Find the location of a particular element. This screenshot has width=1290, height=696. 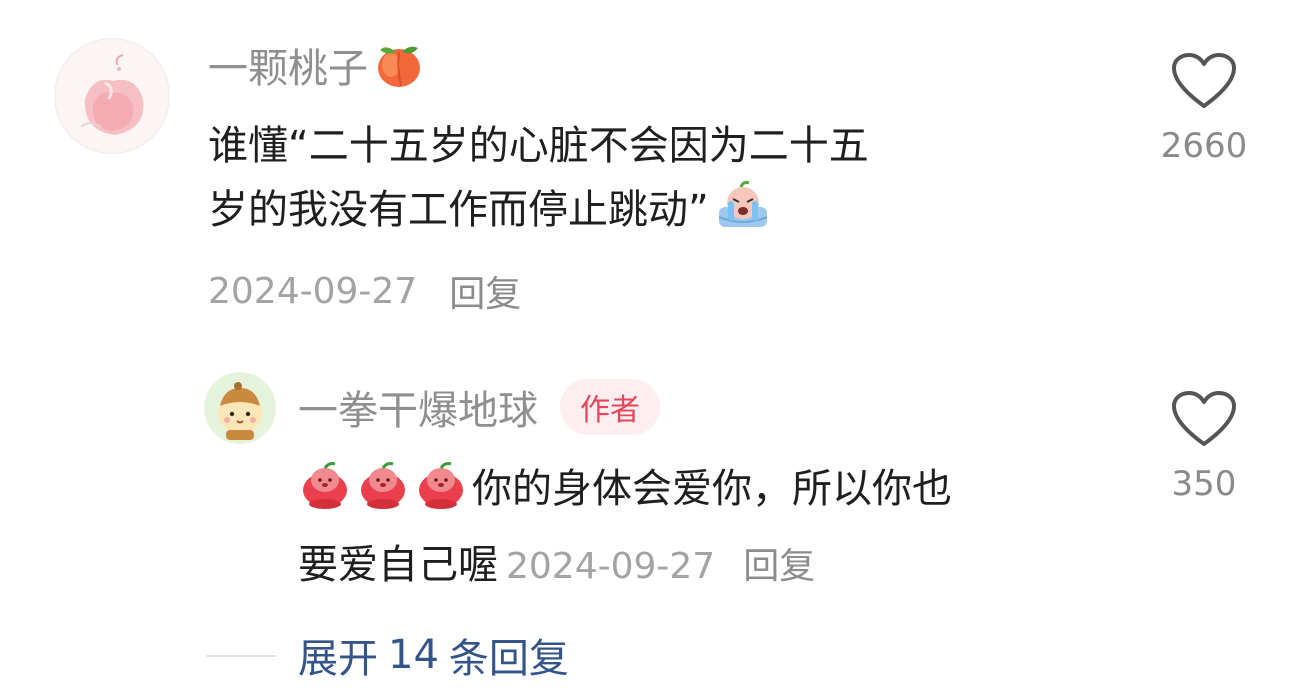

expand-suffix: 条回复 is located at coordinates (509, 655).